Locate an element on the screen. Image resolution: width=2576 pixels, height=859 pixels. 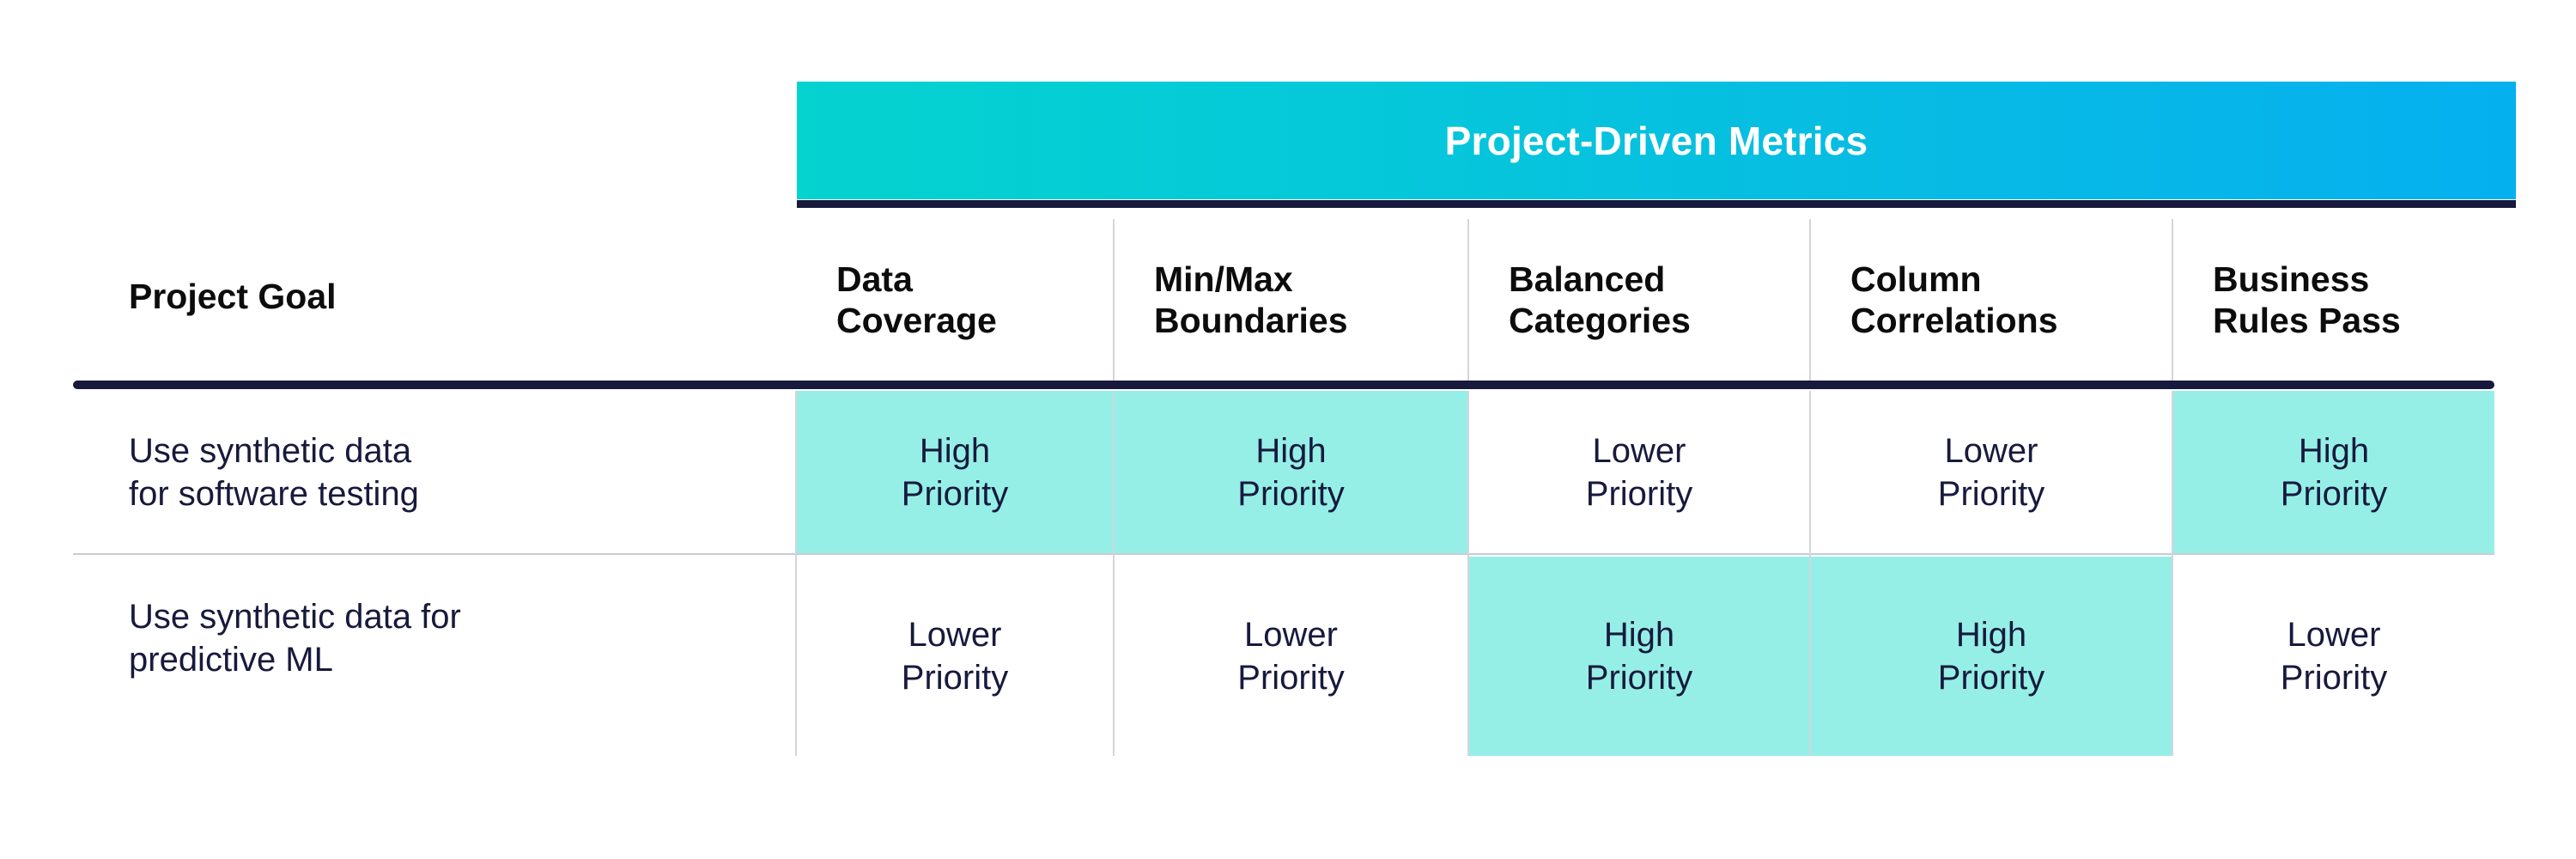
cell-r0-balanced-categories: Lower Priority is located at coordinates (1639, 472).